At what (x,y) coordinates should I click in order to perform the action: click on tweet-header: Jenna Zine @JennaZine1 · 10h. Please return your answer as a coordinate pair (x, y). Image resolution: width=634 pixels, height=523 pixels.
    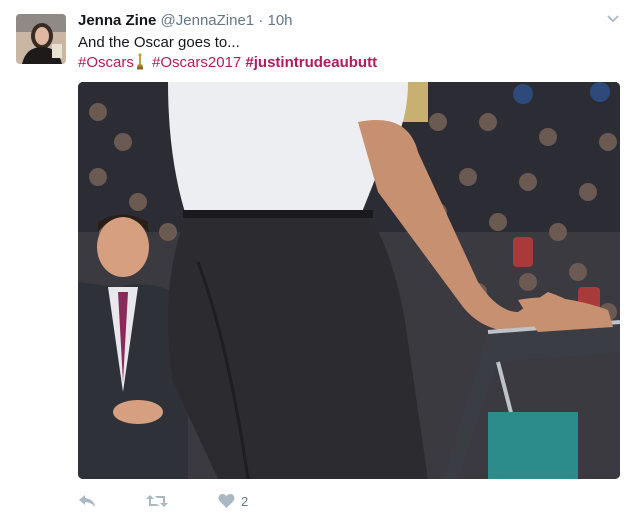
    Looking at the image, I should click on (185, 21).